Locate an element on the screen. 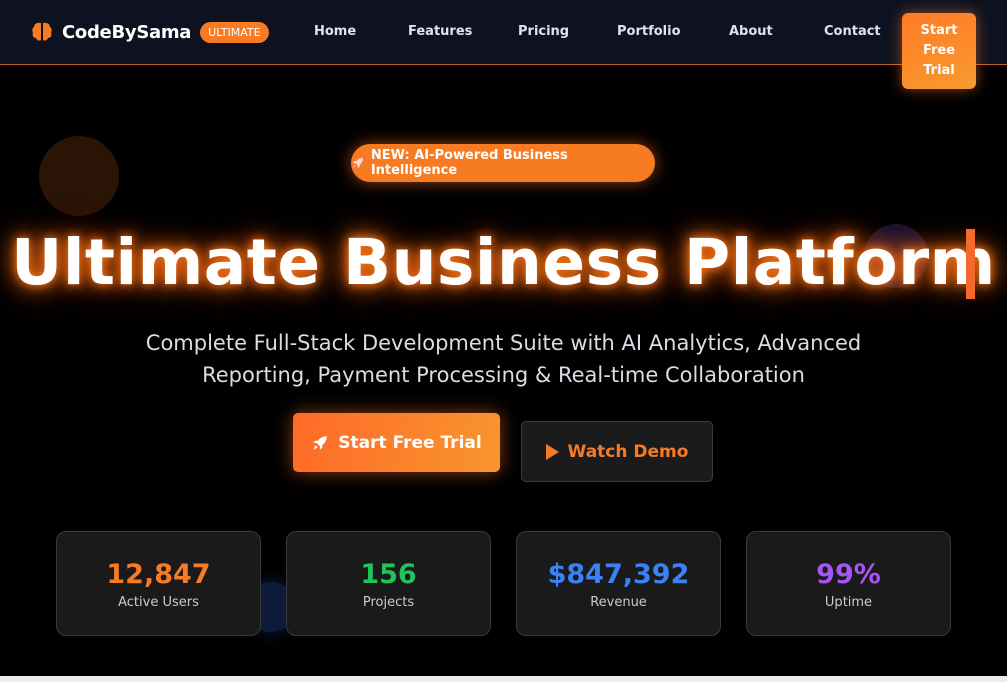 The image size is (1007, 682). stat-label: Active Users is located at coordinates (158, 602).